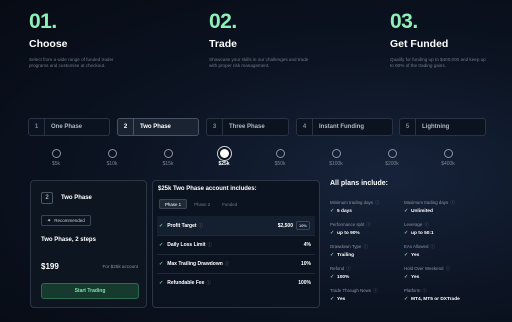  I want to click on plan-feature: Refund ⓘ ✓ 100%, so click(367, 273).